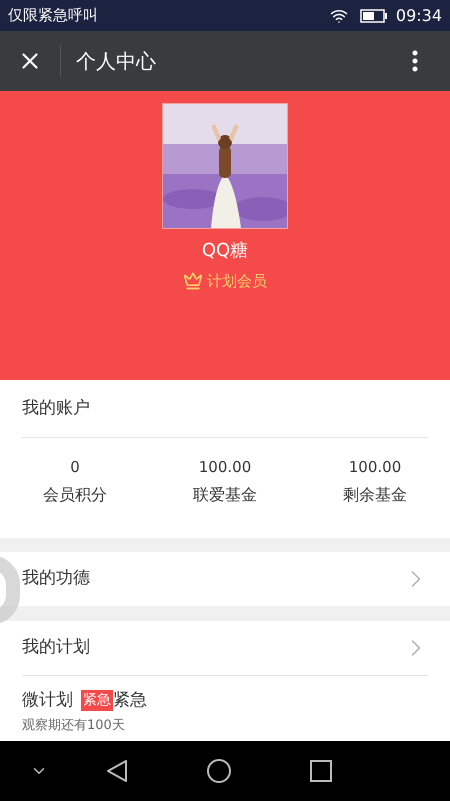 This screenshot has width=450, height=801. What do you see at coordinates (225, 495) in the screenshot?
I see `stat-label: 联爱基金` at bounding box center [225, 495].